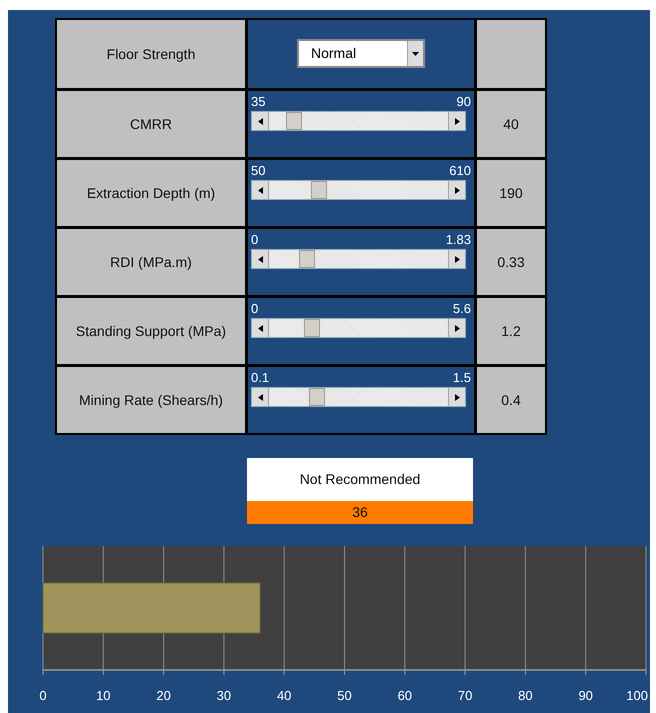 The height and width of the screenshot is (713, 656). Describe the element at coordinates (361, 53) in the screenshot. I see `dropdown: Normal` at that location.